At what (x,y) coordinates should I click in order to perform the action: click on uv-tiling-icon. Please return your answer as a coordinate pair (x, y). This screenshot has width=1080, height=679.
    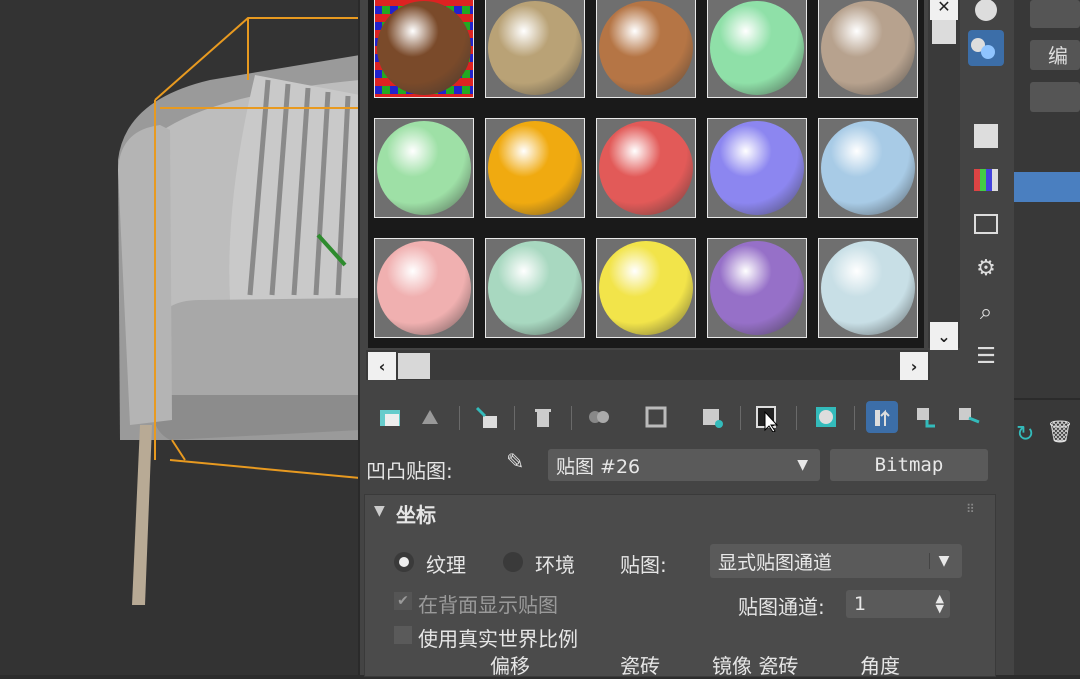
    Looking at the image, I should click on (986, 136).